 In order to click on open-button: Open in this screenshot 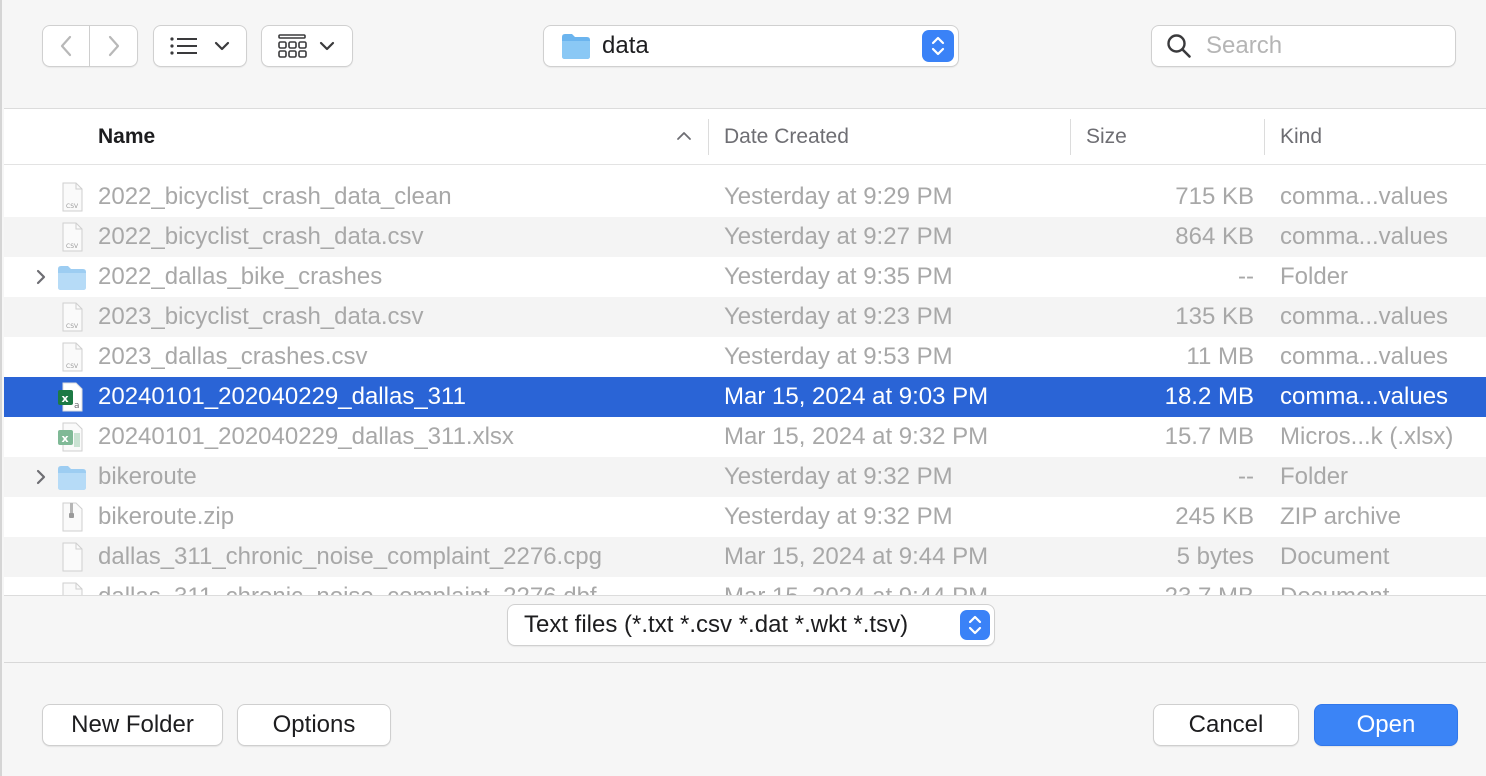, I will do `click(1386, 725)`.